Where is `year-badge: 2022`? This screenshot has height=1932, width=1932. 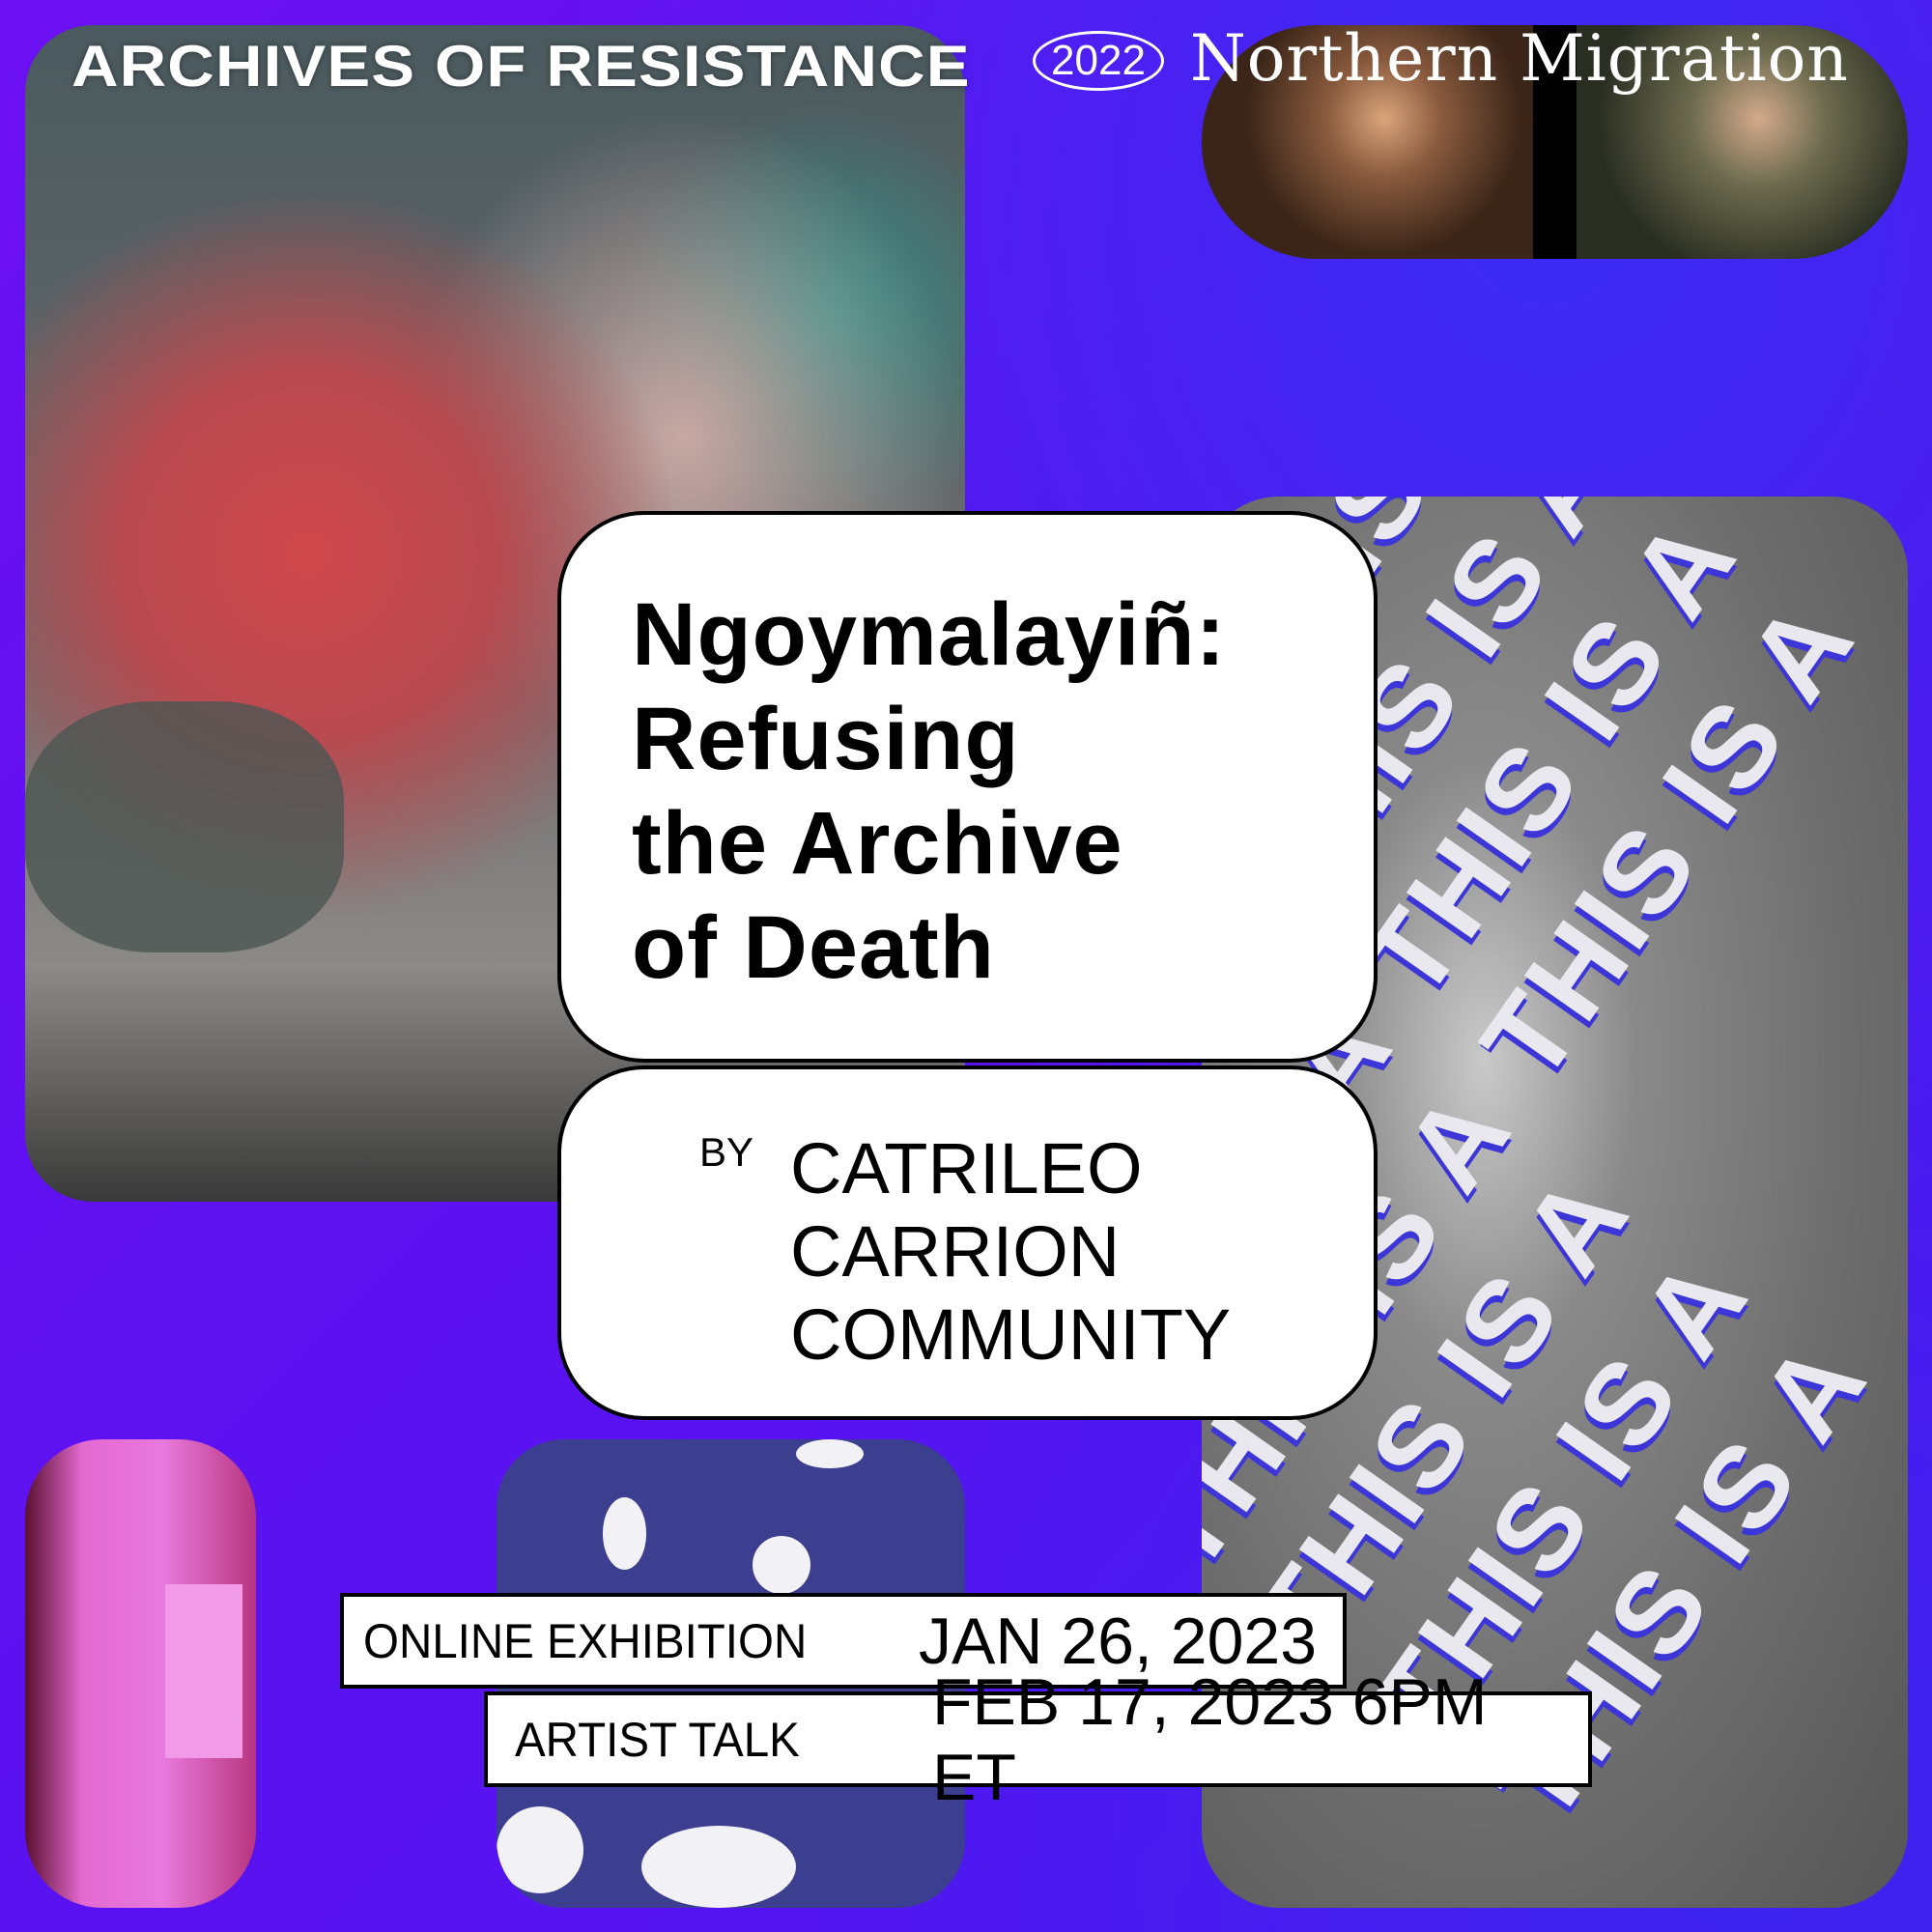
year-badge: 2022 is located at coordinates (1098, 61).